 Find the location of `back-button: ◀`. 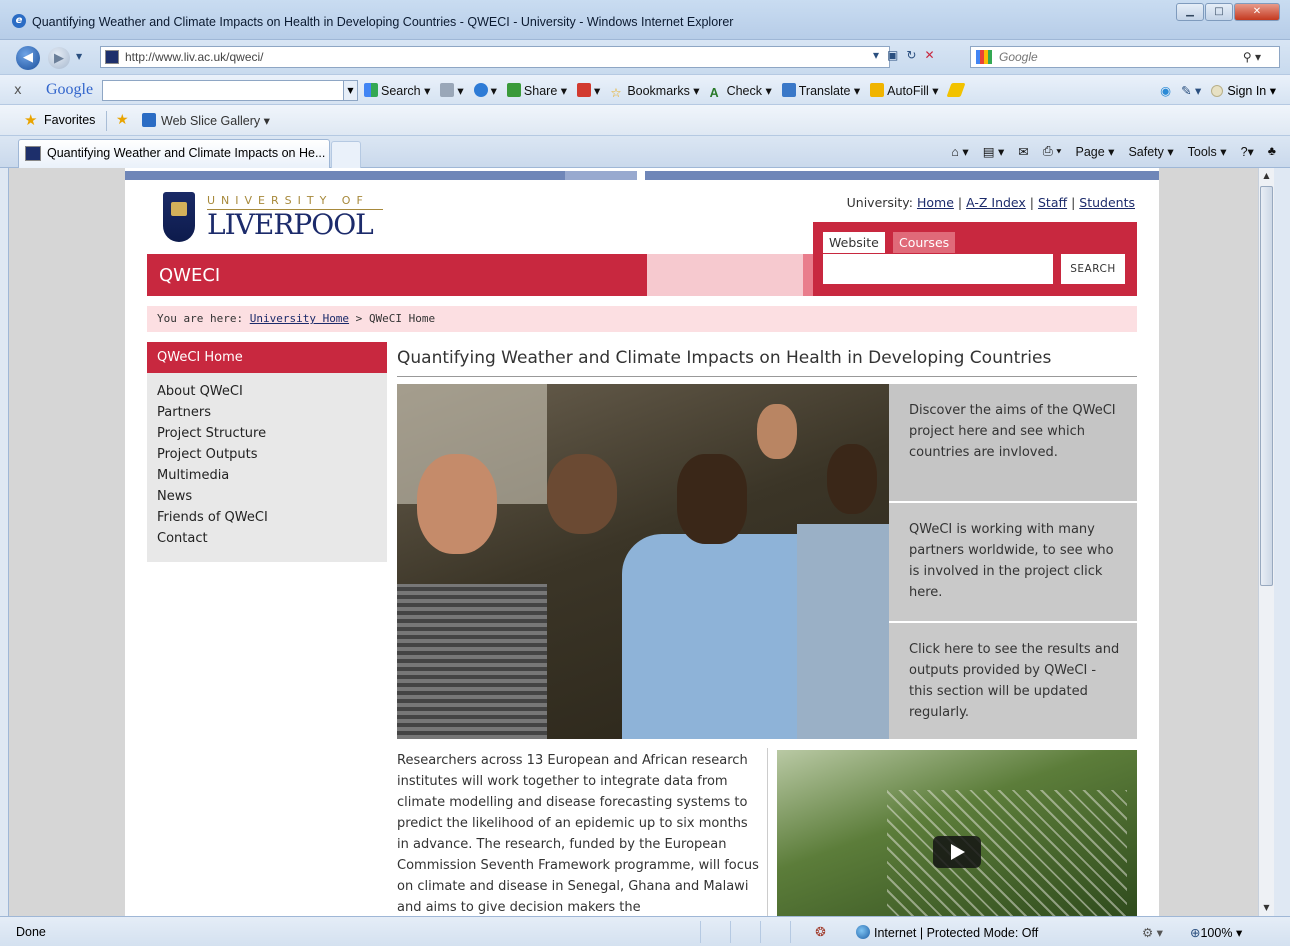

back-button: ◀ is located at coordinates (28, 58).